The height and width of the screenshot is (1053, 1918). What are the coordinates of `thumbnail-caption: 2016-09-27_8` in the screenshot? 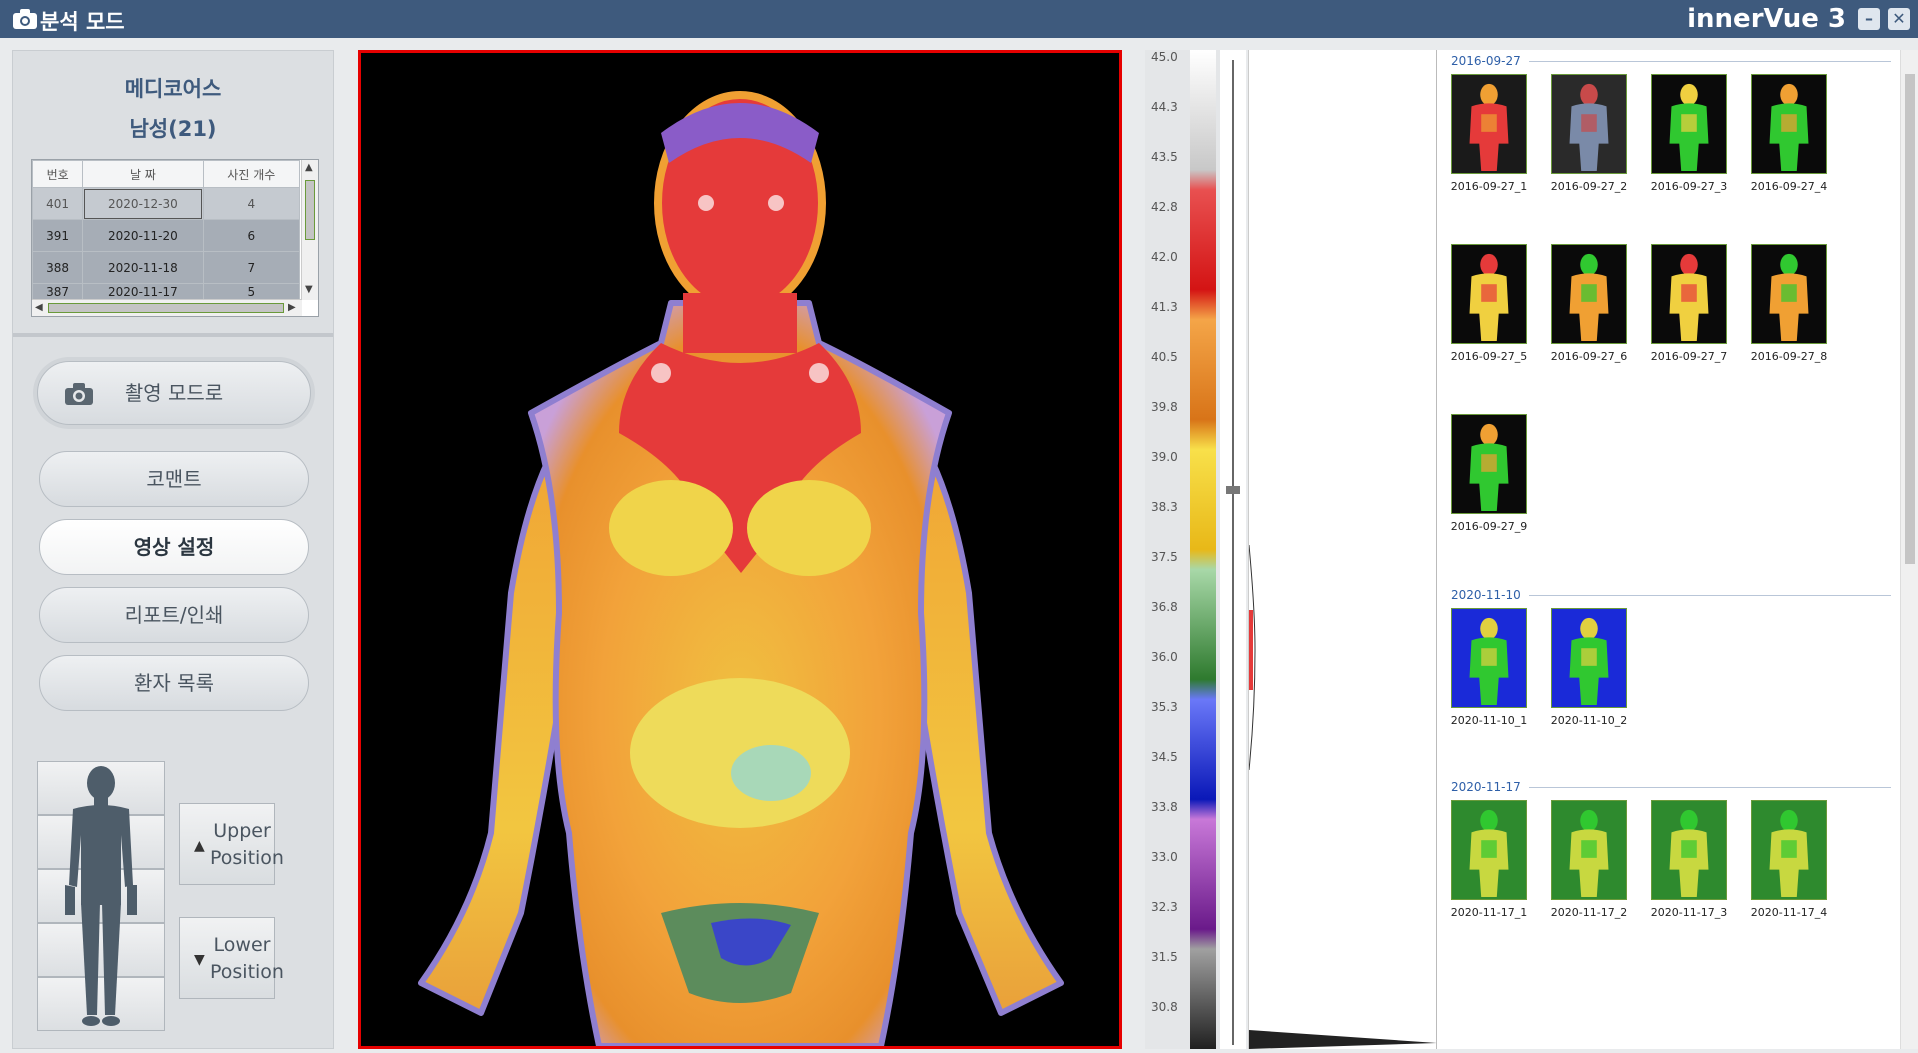 It's located at (1789, 356).